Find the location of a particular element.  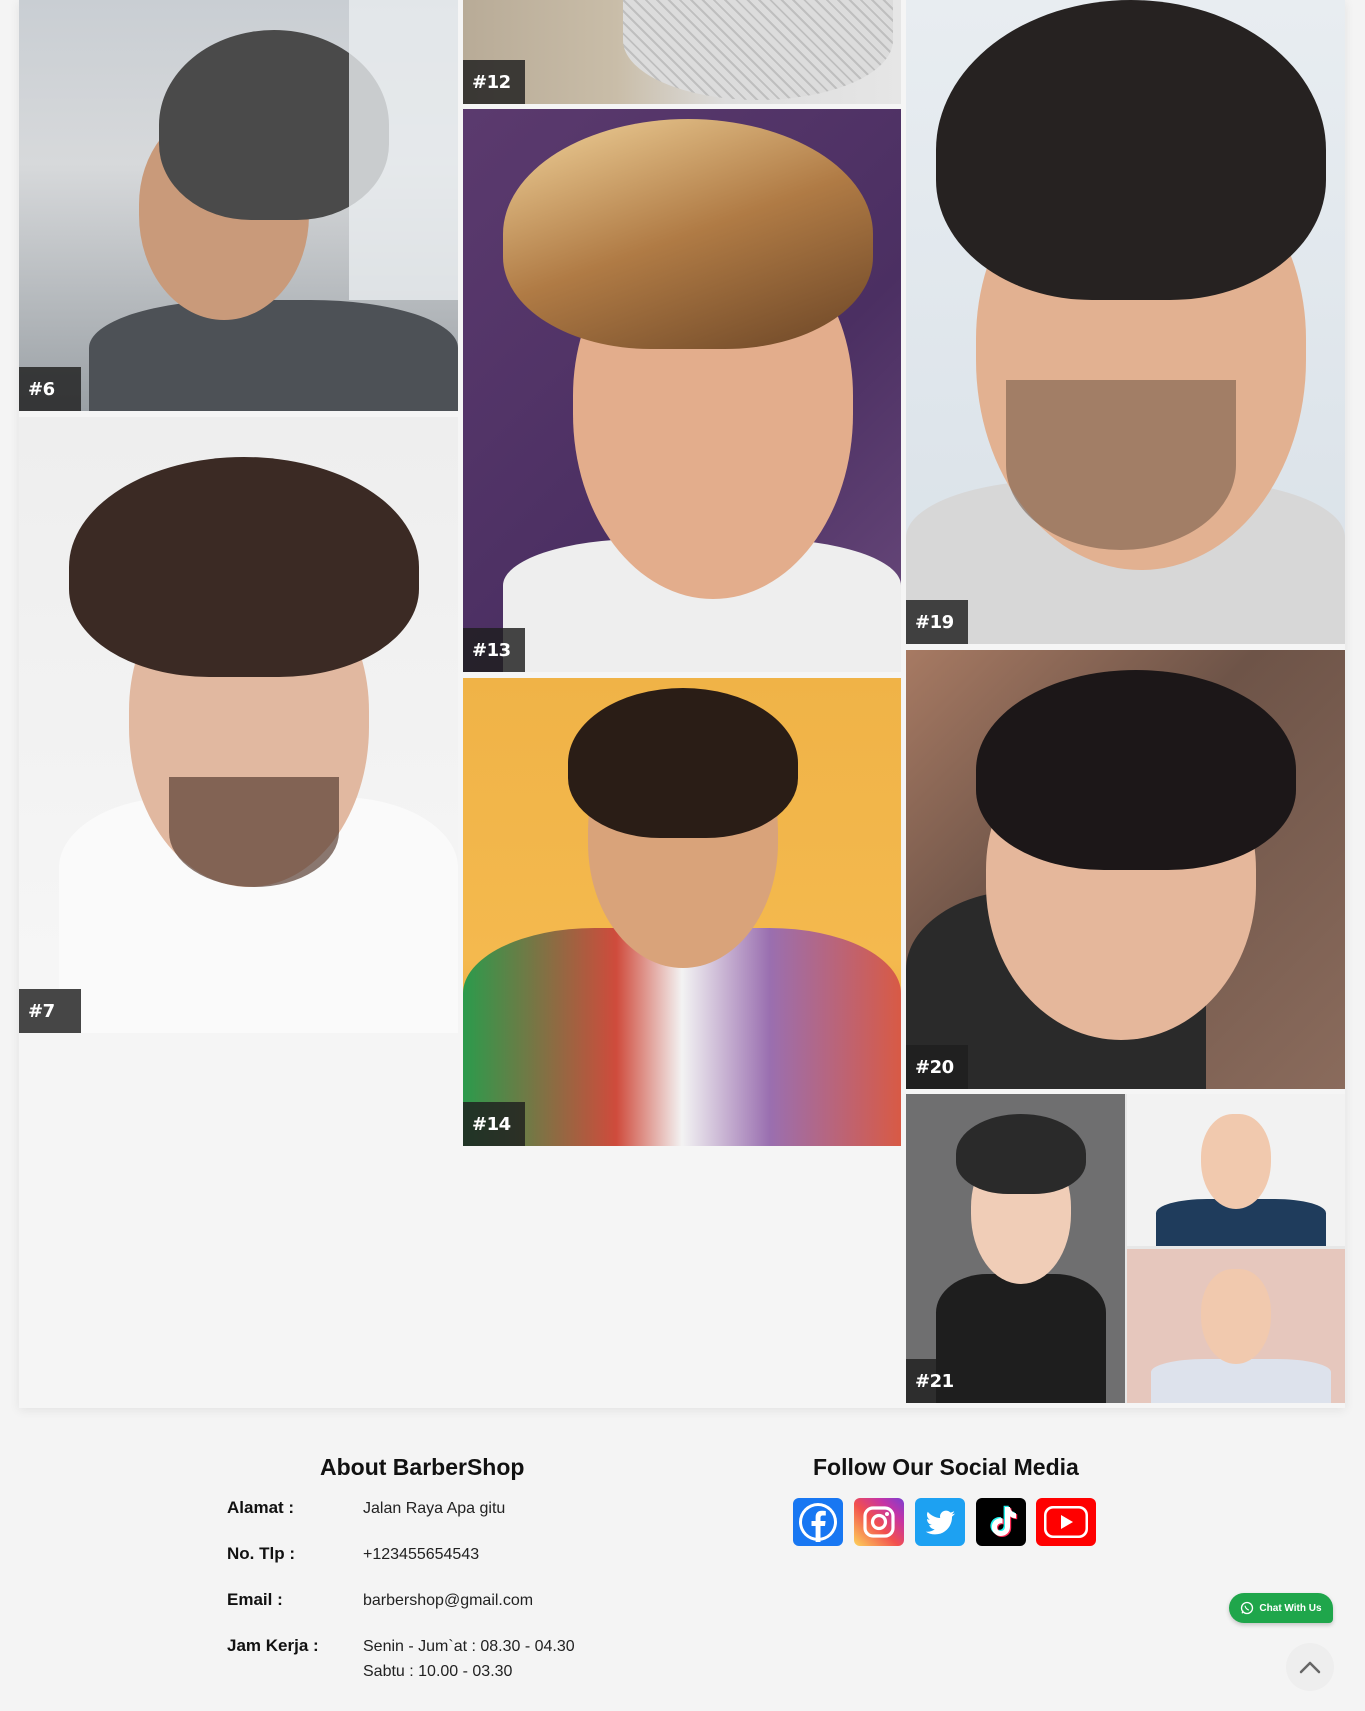

phone-label: No. Tlp : is located at coordinates (261, 1553).